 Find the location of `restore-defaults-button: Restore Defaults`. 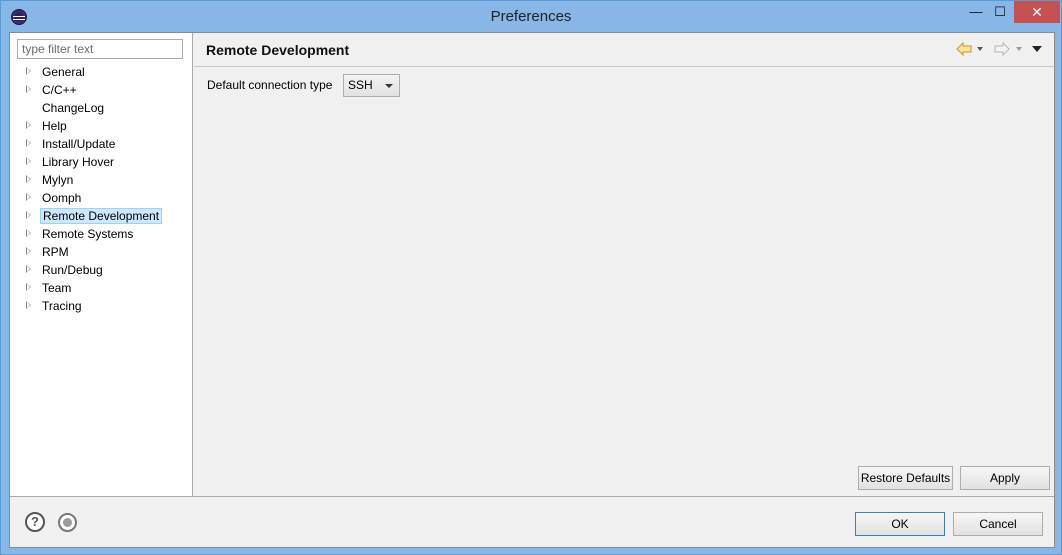

restore-defaults-button: Restore Defaults is located at coordinates (905, 478).